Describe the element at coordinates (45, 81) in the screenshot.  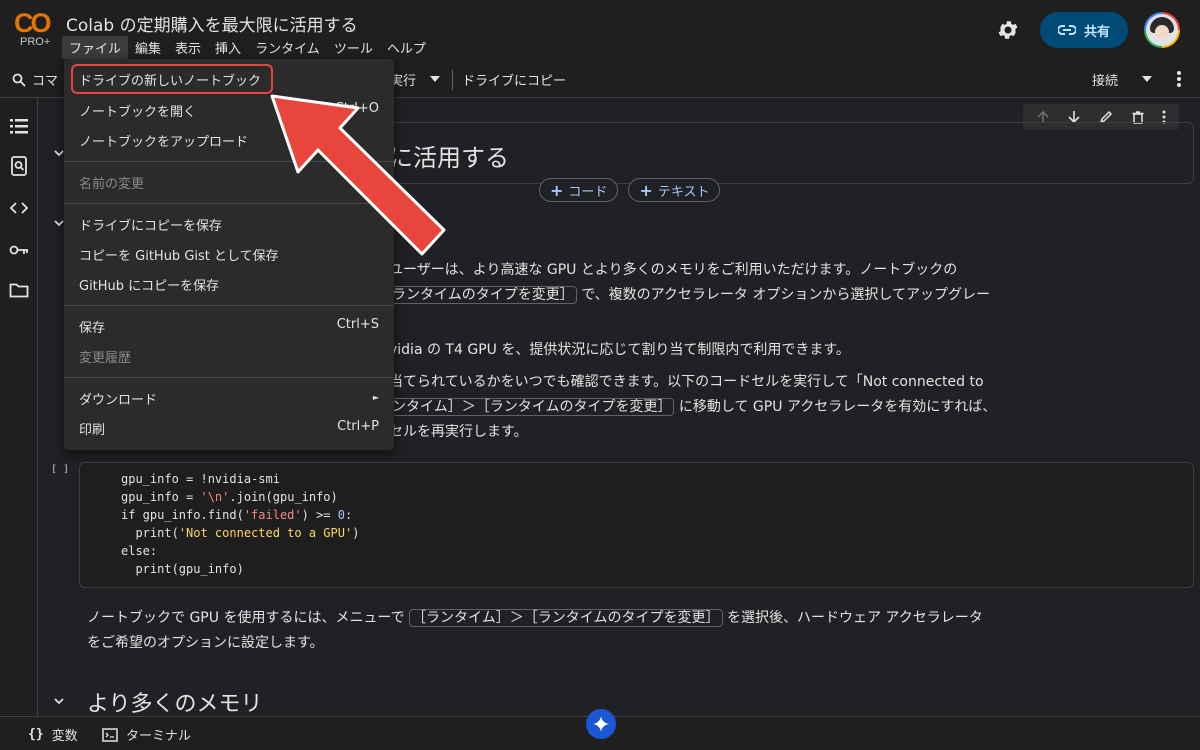
I see `command-label: コマ` at that location.